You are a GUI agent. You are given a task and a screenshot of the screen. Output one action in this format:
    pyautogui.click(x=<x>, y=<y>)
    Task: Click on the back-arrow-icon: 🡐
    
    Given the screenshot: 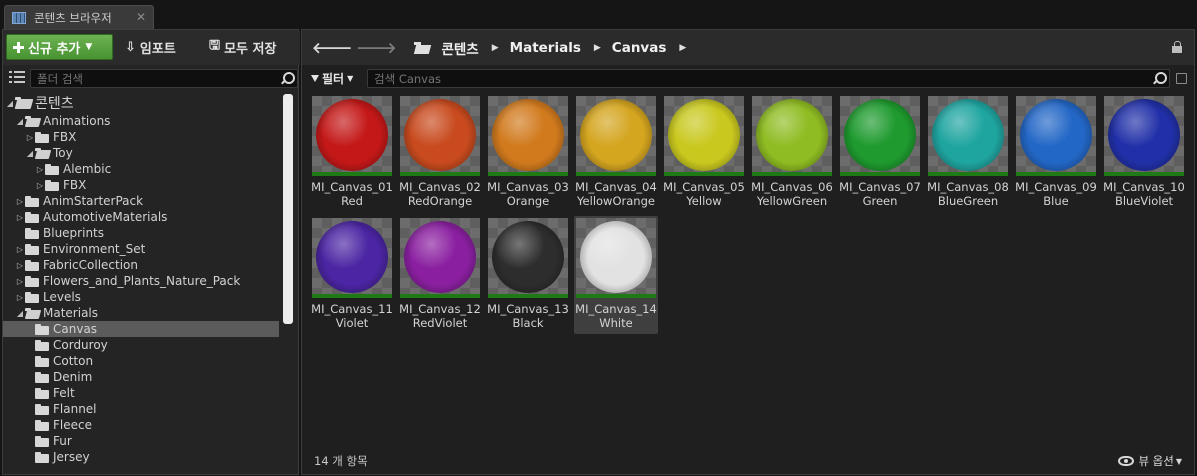 What is the action you would take?
    pyautogui.click(x=332, y=47)
    